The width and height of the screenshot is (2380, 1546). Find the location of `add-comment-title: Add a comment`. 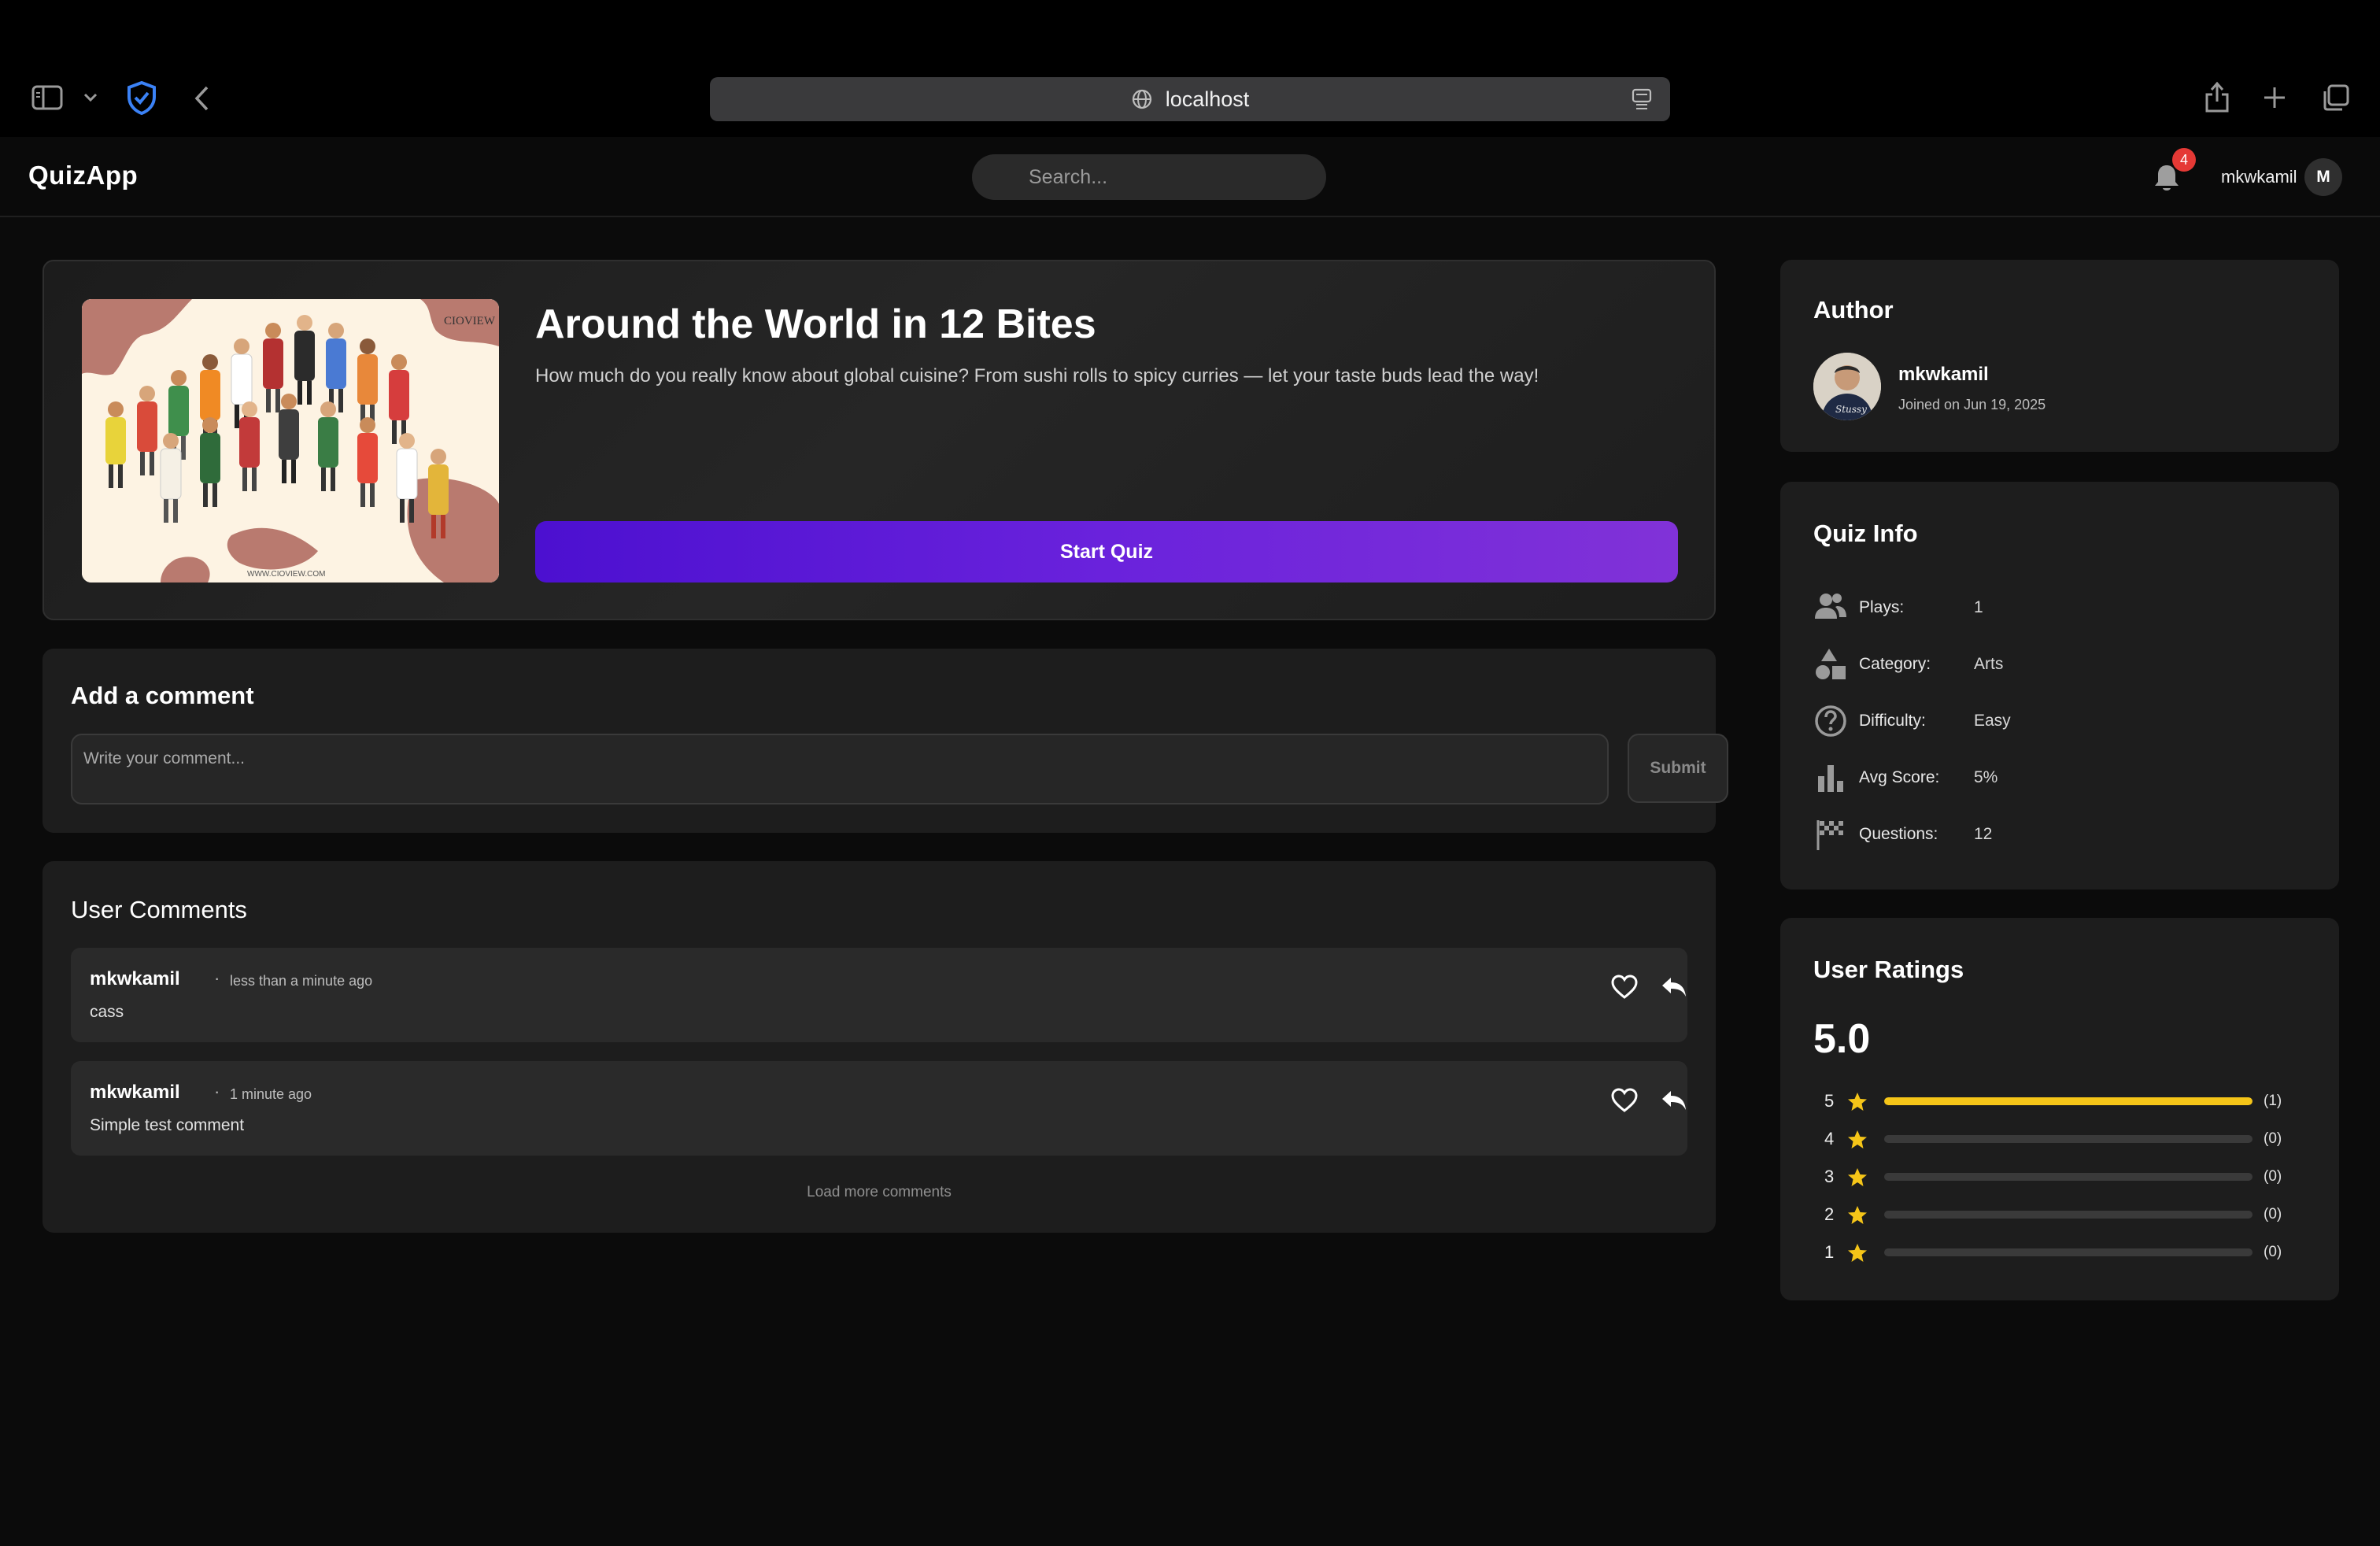

add-comment-title: Add a comment is located at coordinates (162, 695).